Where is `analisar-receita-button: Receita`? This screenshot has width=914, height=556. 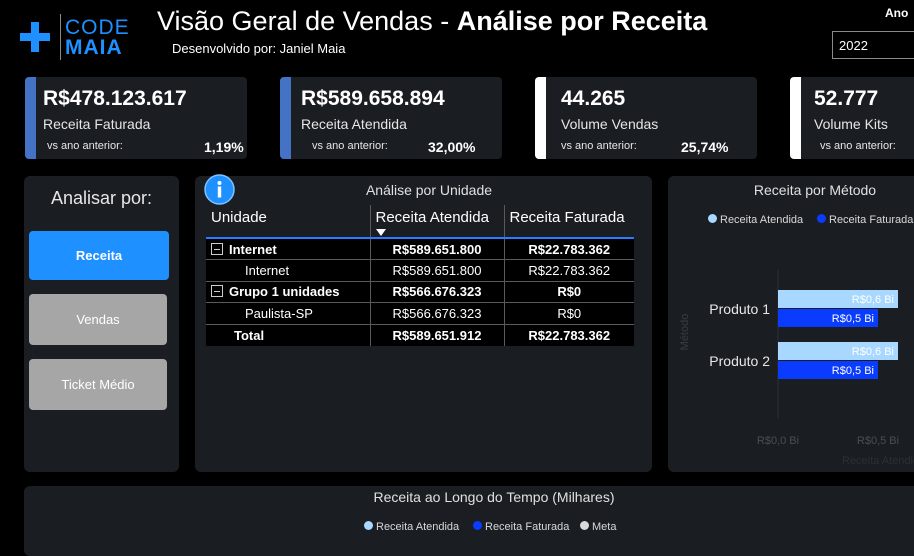
analisar-receita-button: Receita is located at coordinates (99, 255).